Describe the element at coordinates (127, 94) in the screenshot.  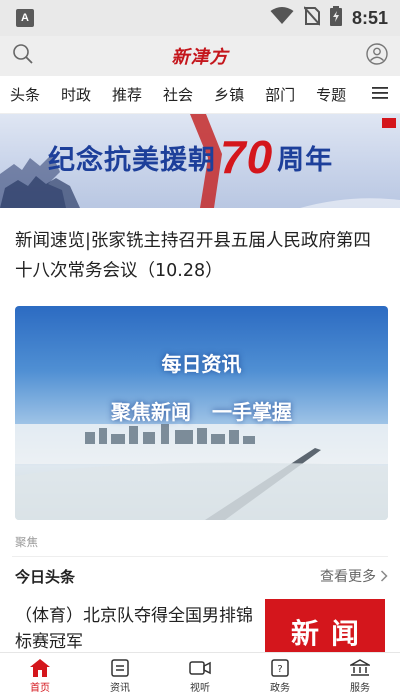
I see `tab-recommended: 推荐` at that location.